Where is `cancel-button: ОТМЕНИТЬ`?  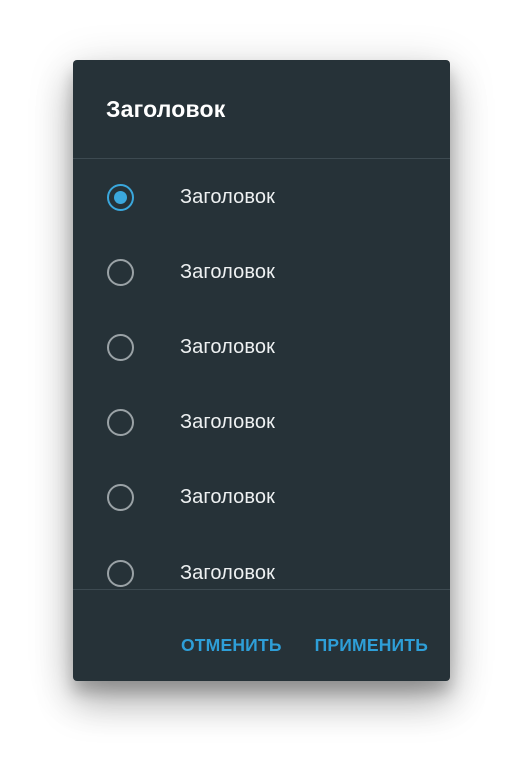
cancel-button: ОТМЕНИТЬ is located at coordinates (231, 645).